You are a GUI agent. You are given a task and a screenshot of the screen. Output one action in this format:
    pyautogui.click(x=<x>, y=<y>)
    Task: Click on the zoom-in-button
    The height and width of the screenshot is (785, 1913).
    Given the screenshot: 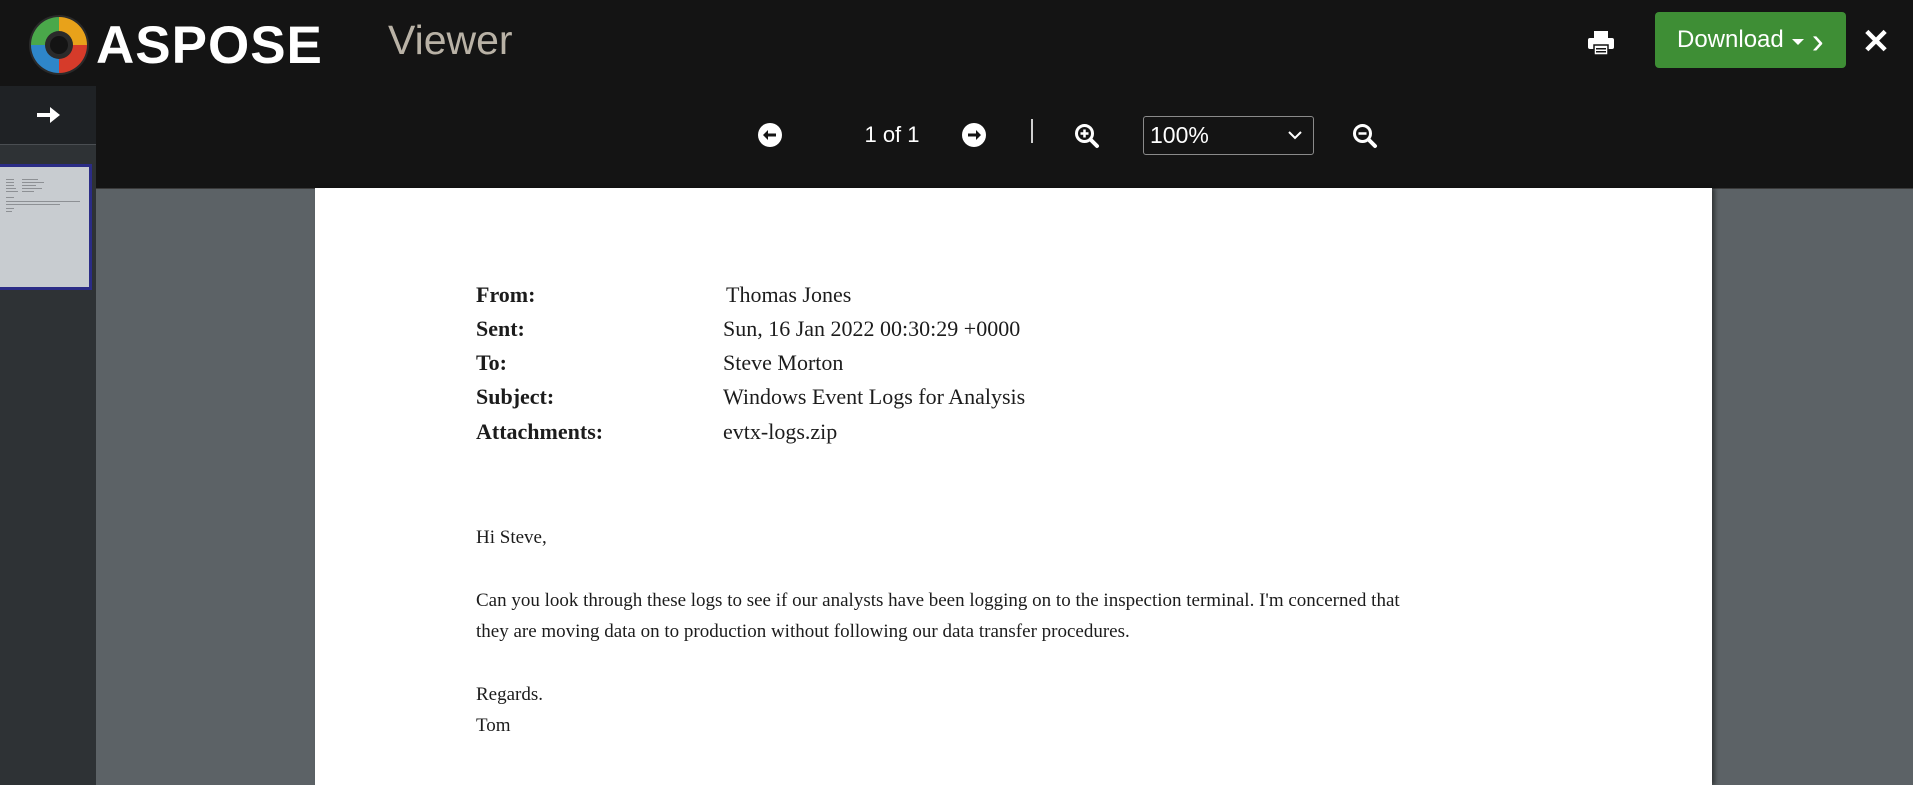 What is the action you would take?
    pyautogui.click(x=1087, y=136)
    